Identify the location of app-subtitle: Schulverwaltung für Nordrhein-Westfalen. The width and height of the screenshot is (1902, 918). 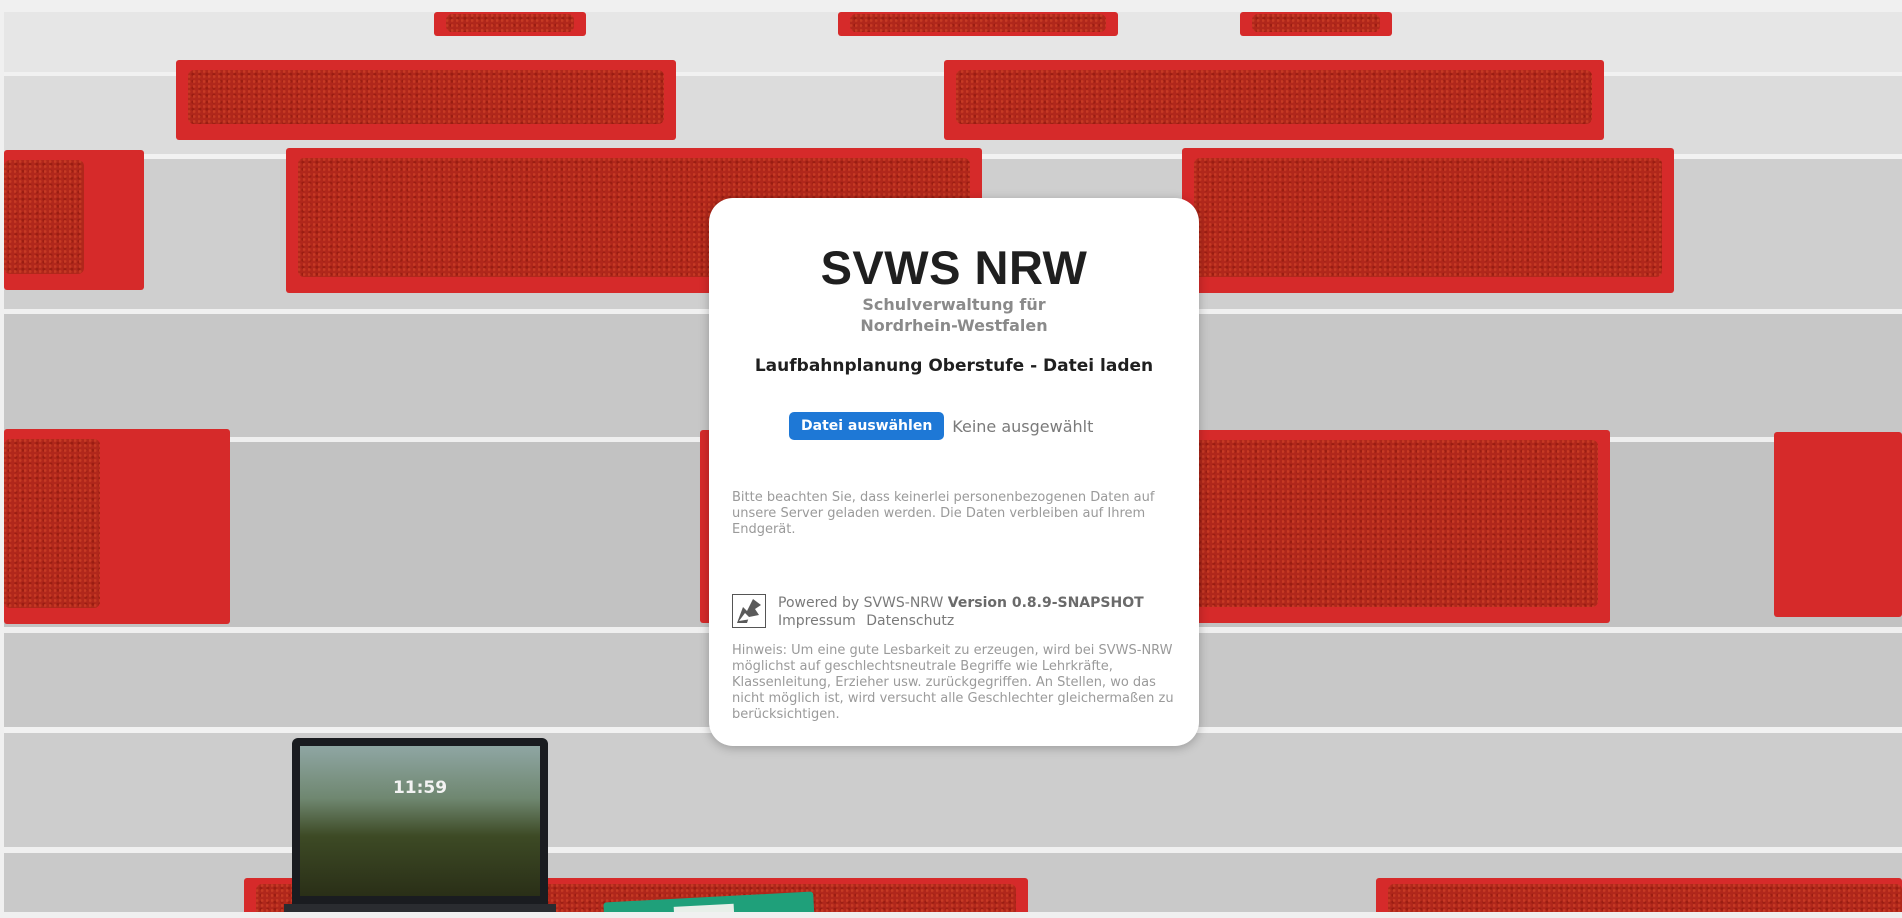
(954, 315).